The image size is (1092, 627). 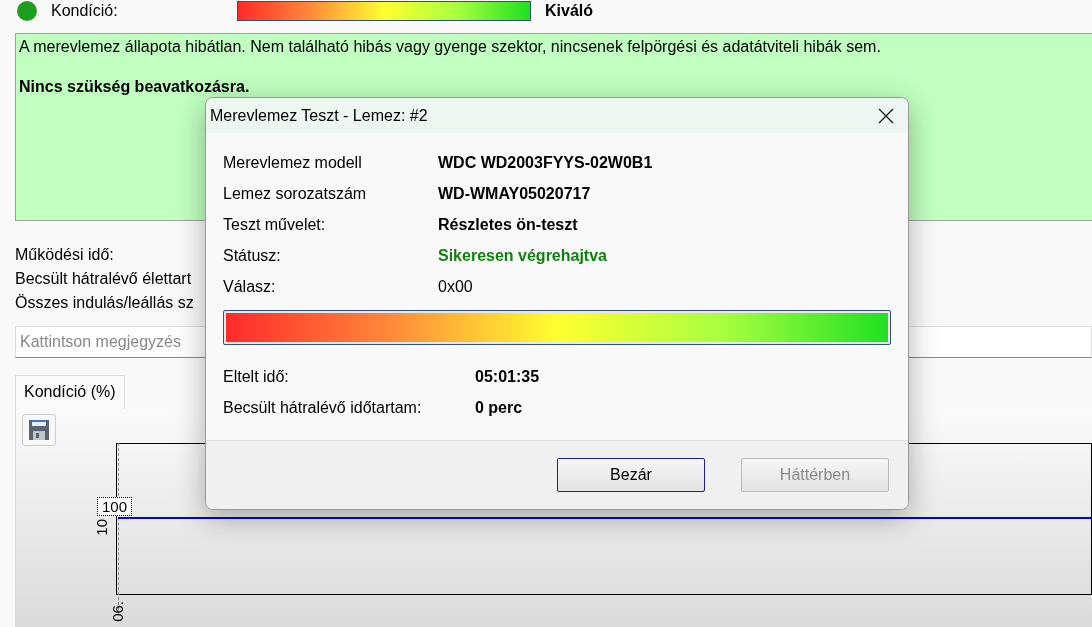 I want to click on info-label: Összes indulás/leállás sz, so click(x=104, y=303).